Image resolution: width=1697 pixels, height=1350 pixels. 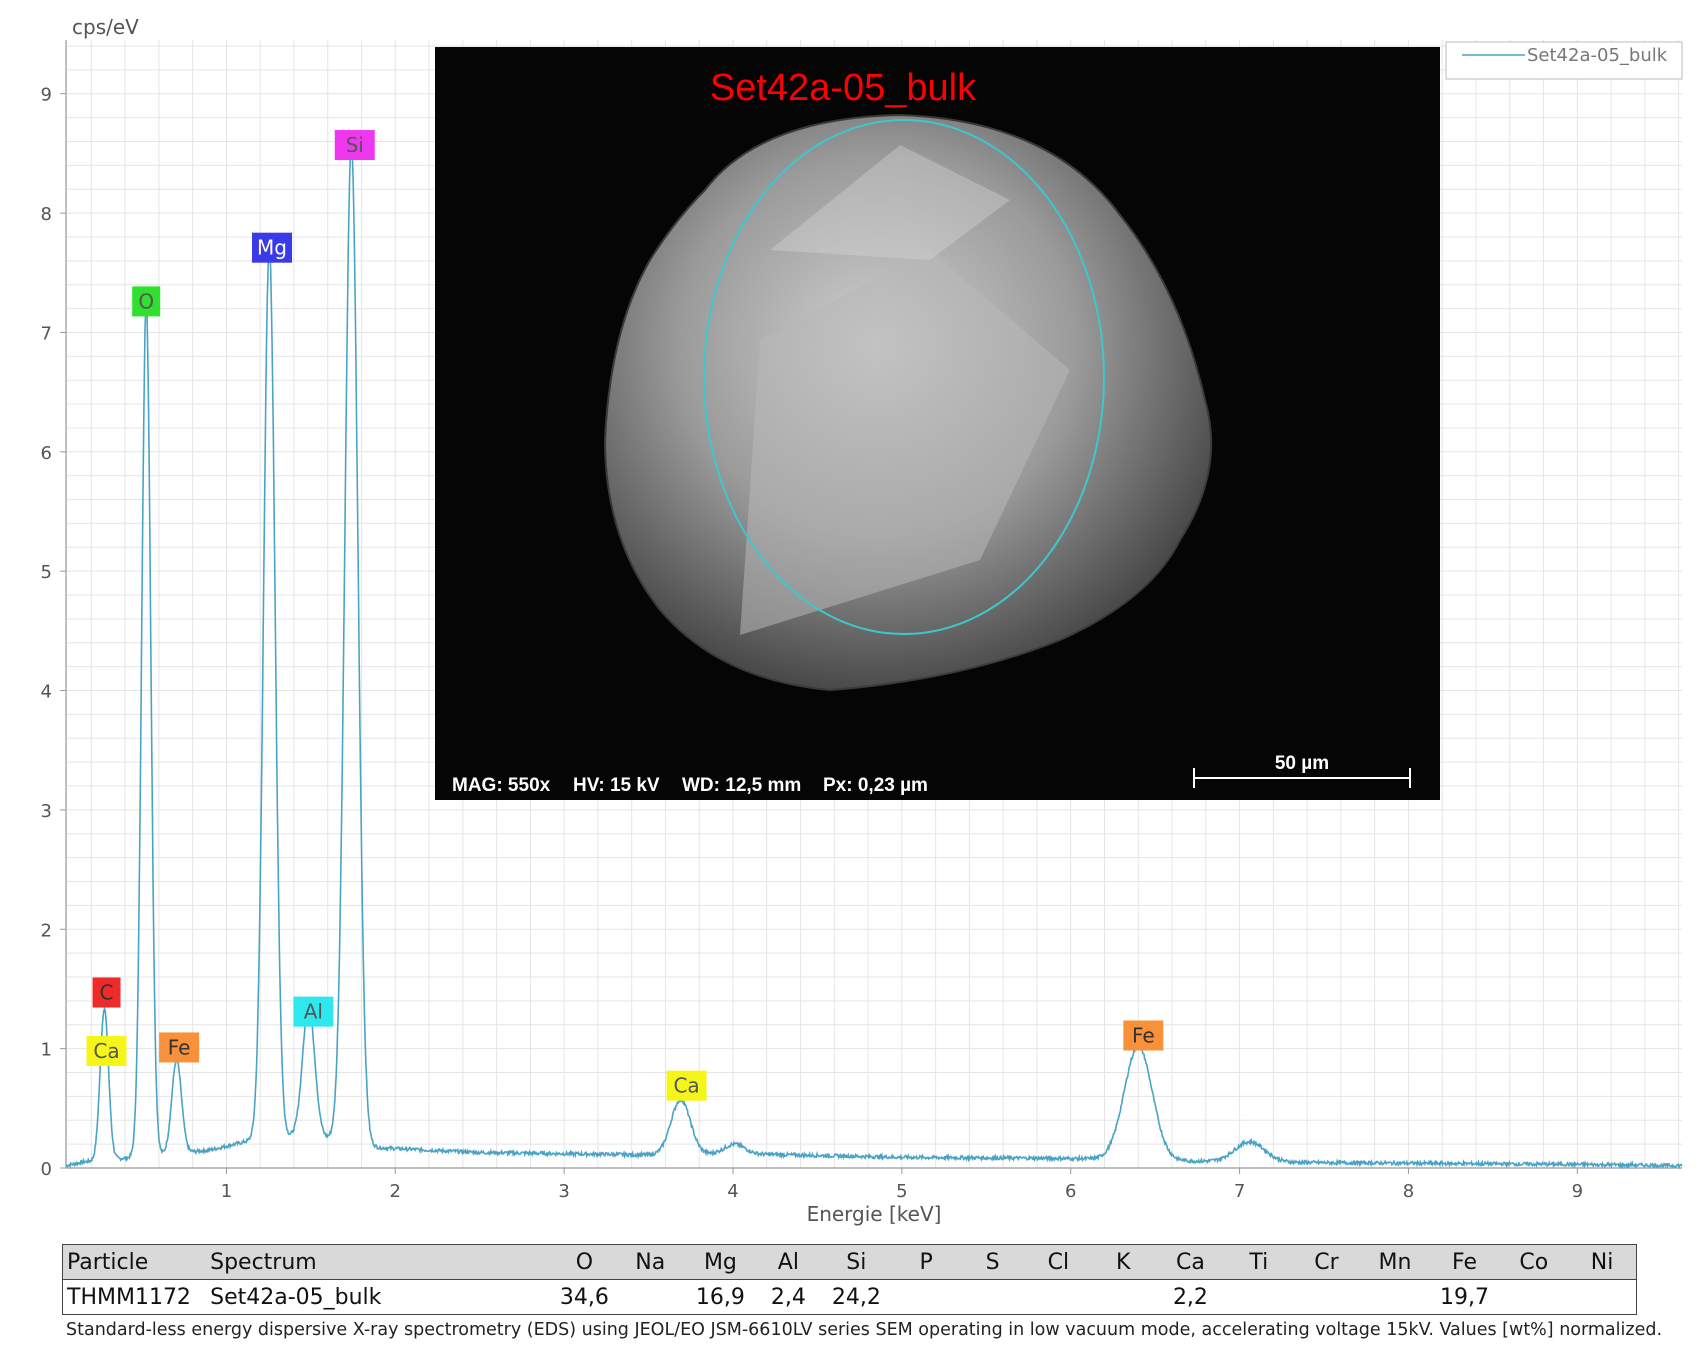 I want to click on y-tick-label: 4, so click(x=46, y=692).